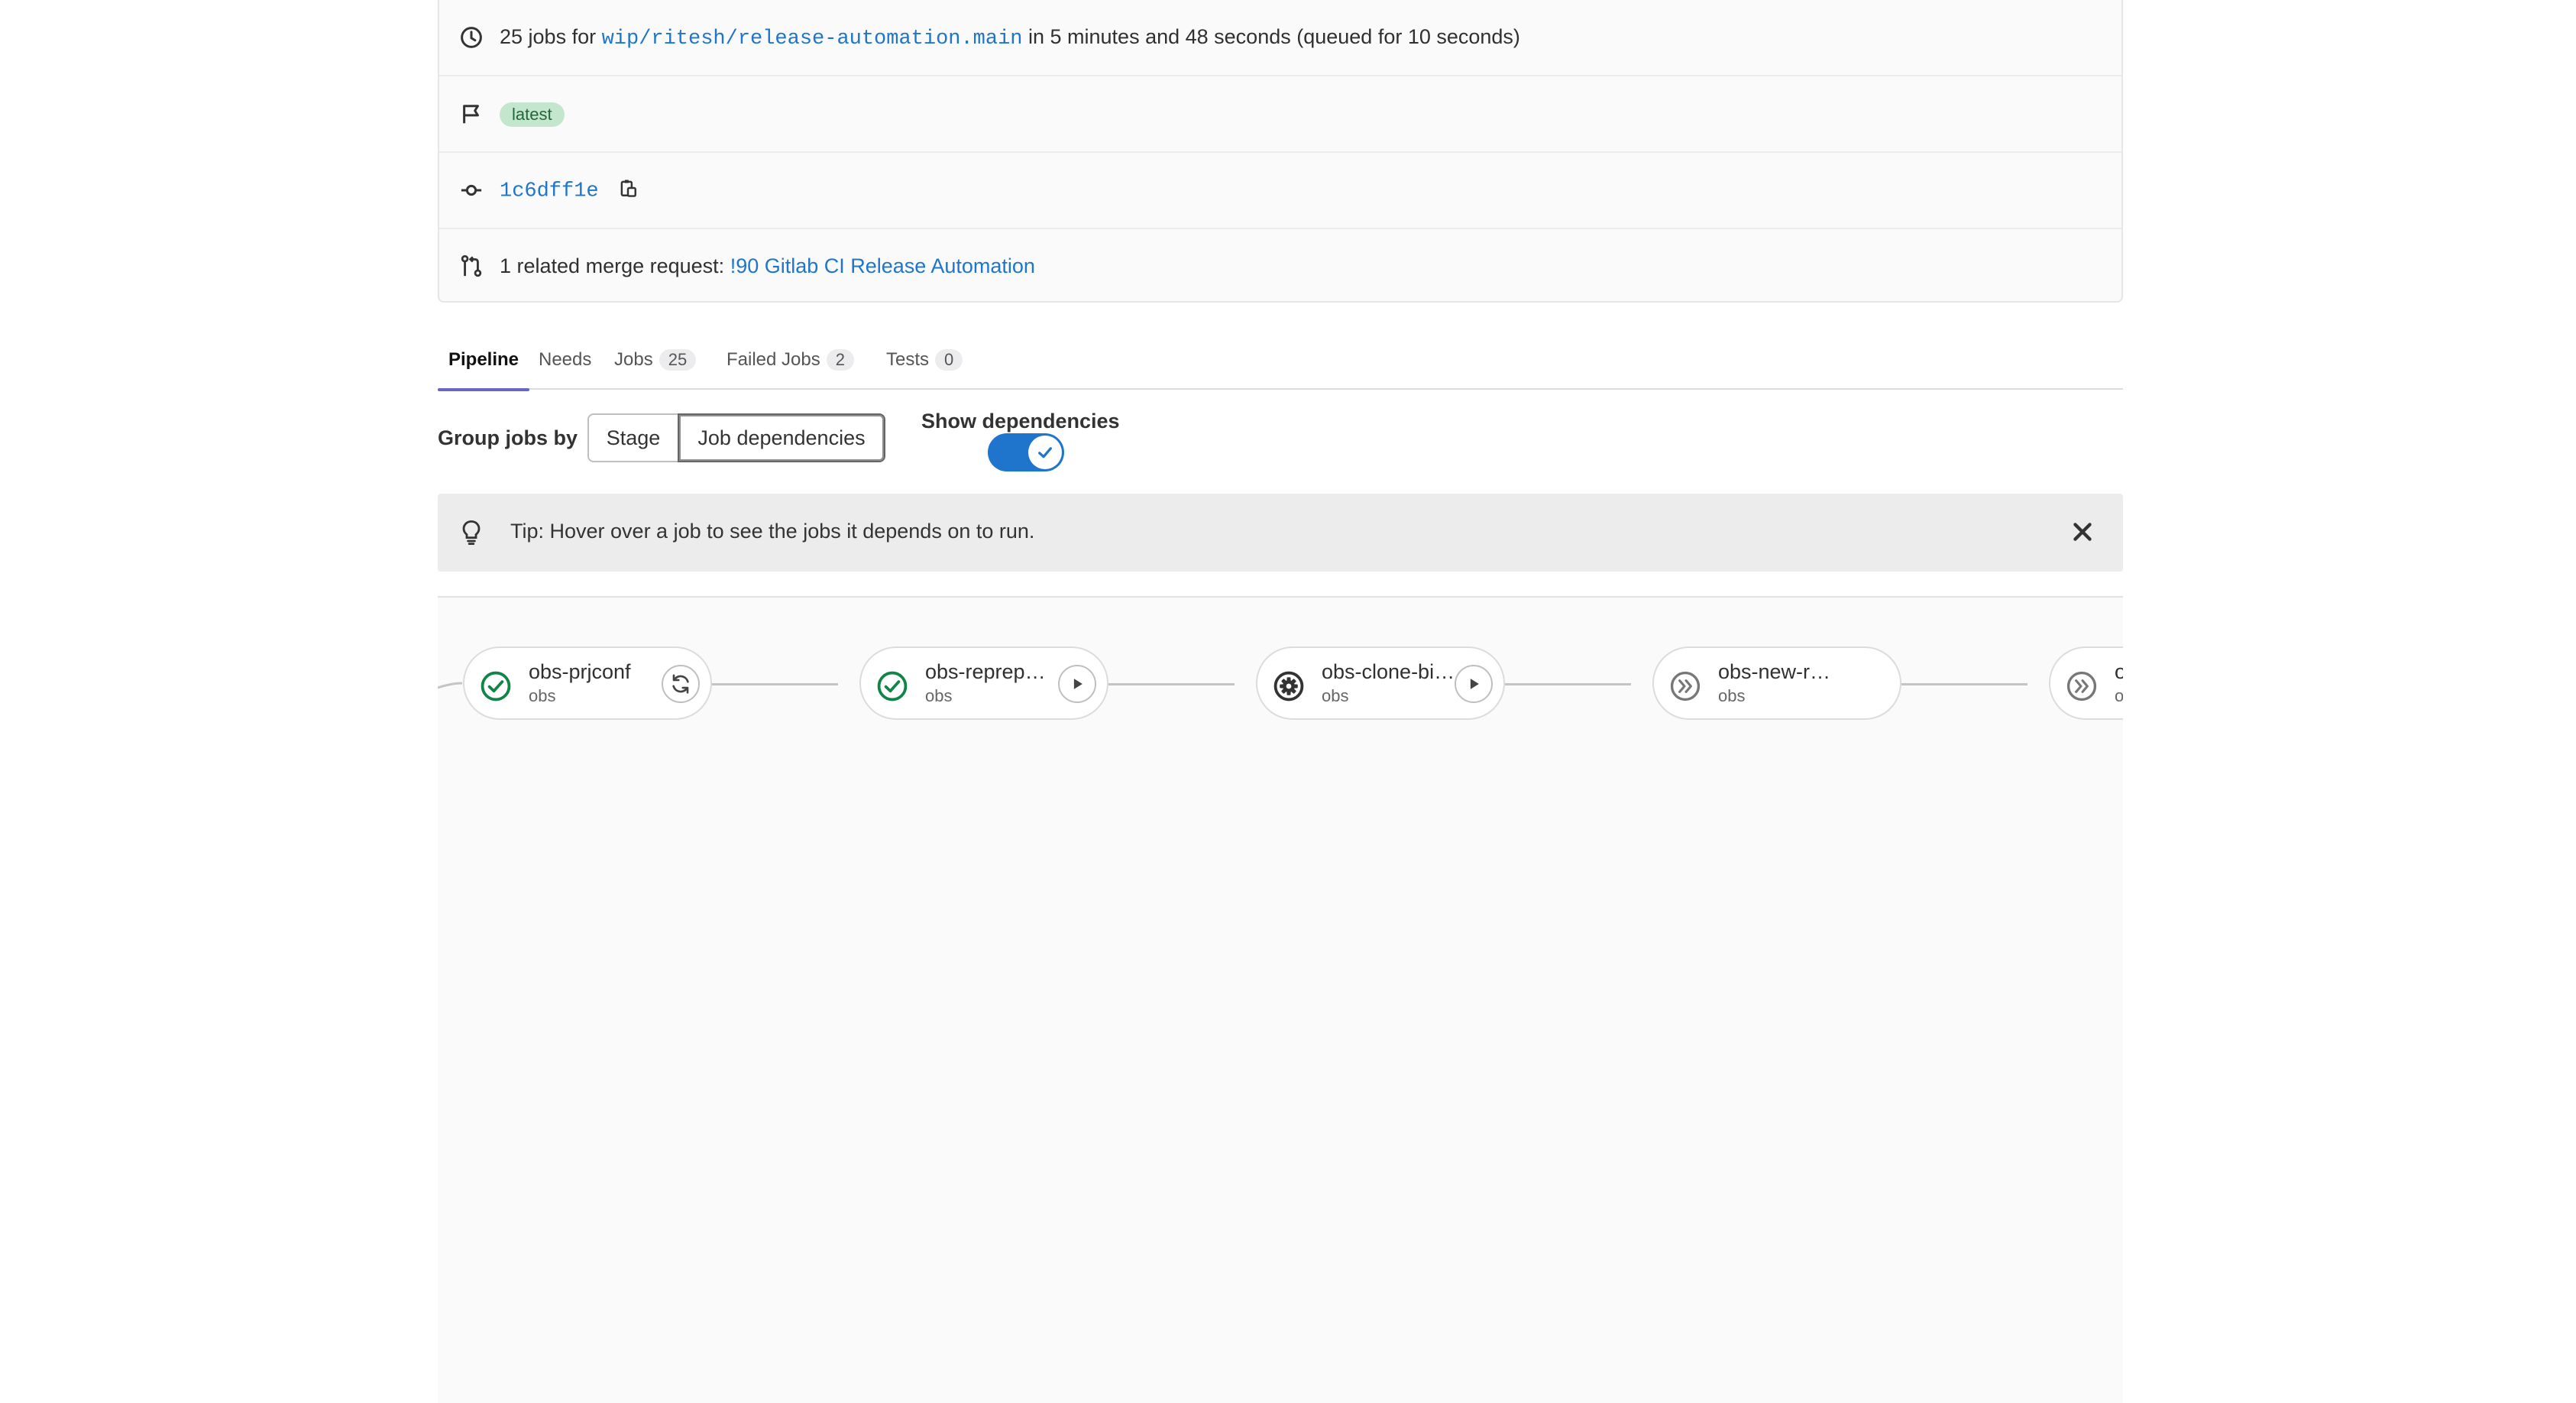 The height and width of the screenshot is (1403, 2576). What do you see at coordinates (1045, 452) in the screenshot?
I see `check-icon` at bounding box center [1045, 452].